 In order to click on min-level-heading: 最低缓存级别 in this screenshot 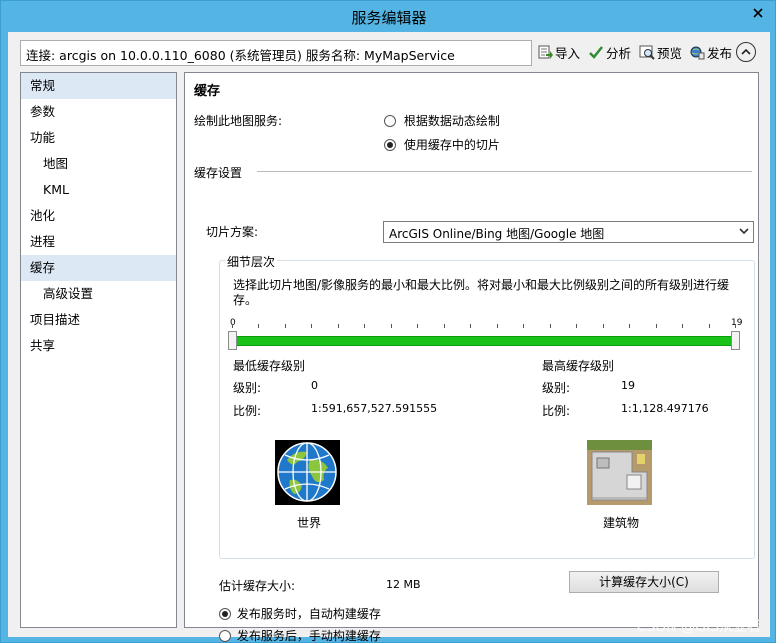, I will do `click(269, 366)`.